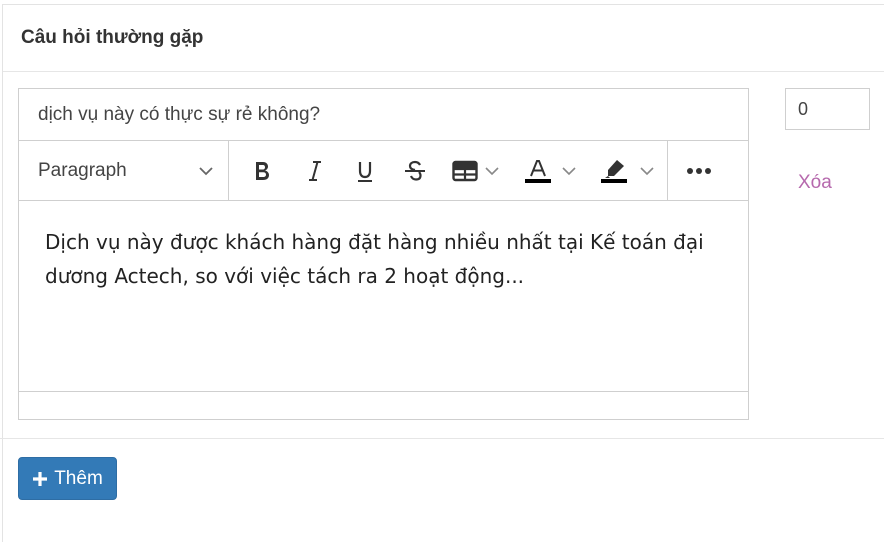 The width and height of the screenshot is (884, 542). I want to click on italic-icon, so click(315, 170).